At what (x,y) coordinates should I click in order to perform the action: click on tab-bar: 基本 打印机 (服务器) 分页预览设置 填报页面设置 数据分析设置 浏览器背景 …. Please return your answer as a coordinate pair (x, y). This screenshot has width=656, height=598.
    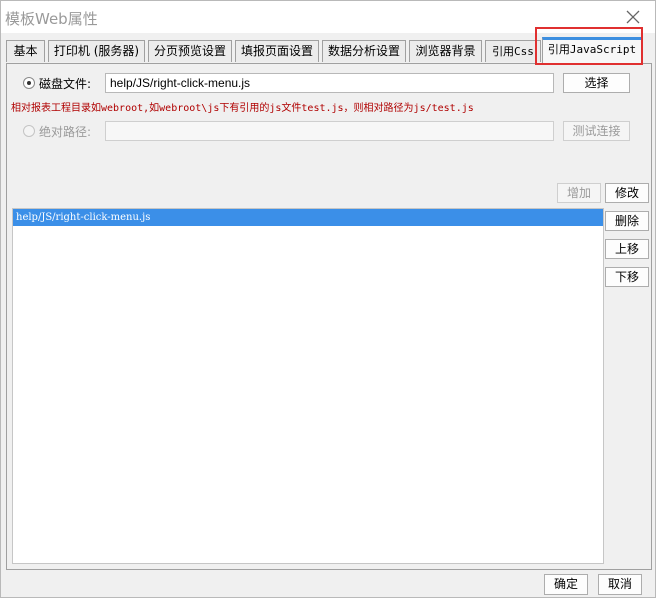
    Looking at the image, I should click on (329, 50).